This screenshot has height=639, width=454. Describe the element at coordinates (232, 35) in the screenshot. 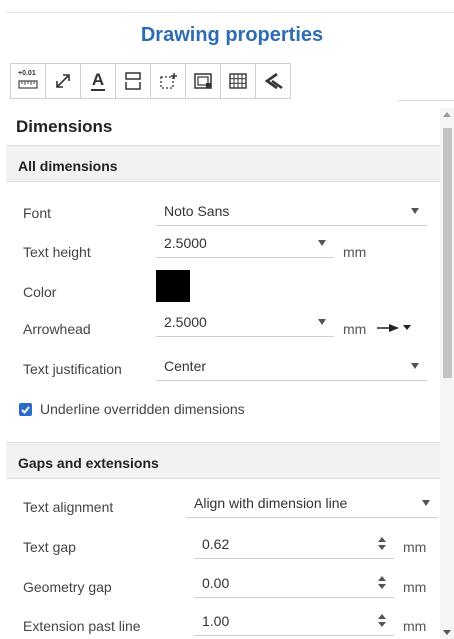

I see `panel-title: Drawing properties` at that location.